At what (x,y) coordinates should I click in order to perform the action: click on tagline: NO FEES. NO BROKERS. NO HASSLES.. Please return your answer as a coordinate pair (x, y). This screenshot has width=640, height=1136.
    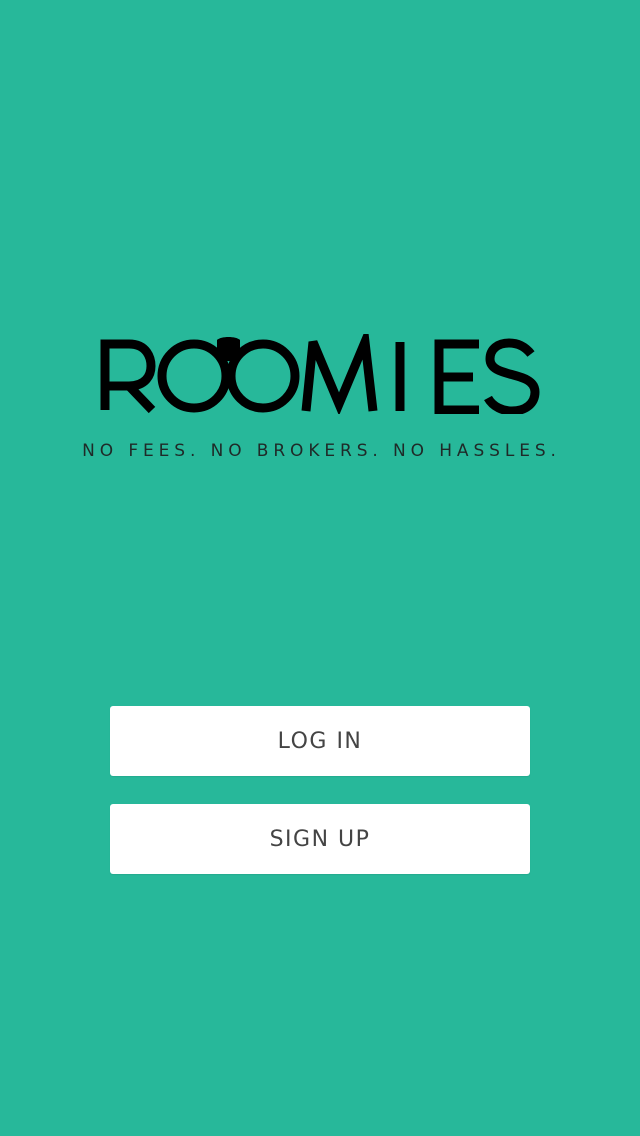
    Looking at the image, I should click on (321, 451).